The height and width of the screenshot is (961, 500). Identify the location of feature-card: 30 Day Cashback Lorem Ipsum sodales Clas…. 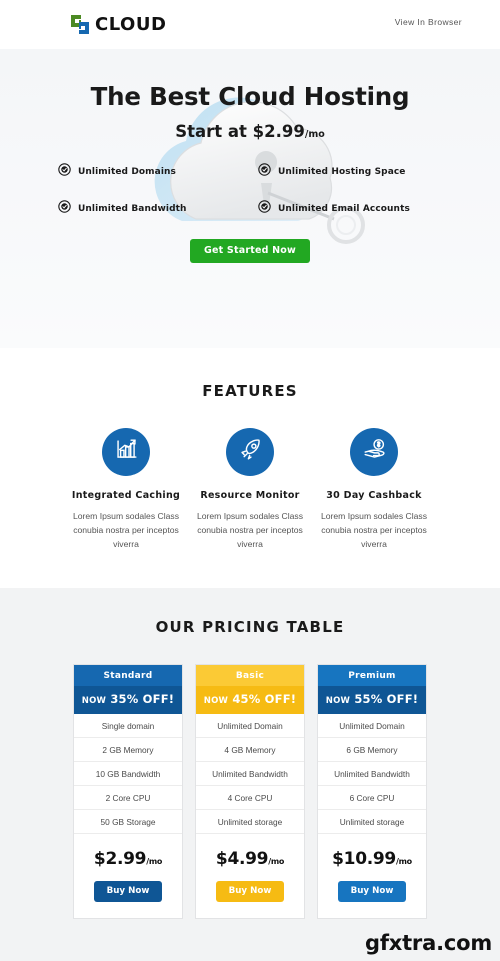
(374, 490).